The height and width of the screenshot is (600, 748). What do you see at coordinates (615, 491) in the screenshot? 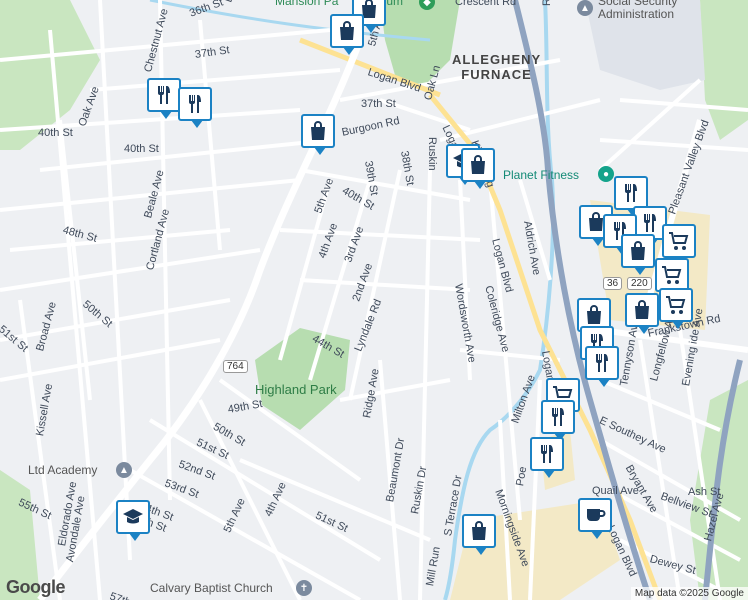
I see `street-label: Quail Ave` at bounding box center [615, 491].